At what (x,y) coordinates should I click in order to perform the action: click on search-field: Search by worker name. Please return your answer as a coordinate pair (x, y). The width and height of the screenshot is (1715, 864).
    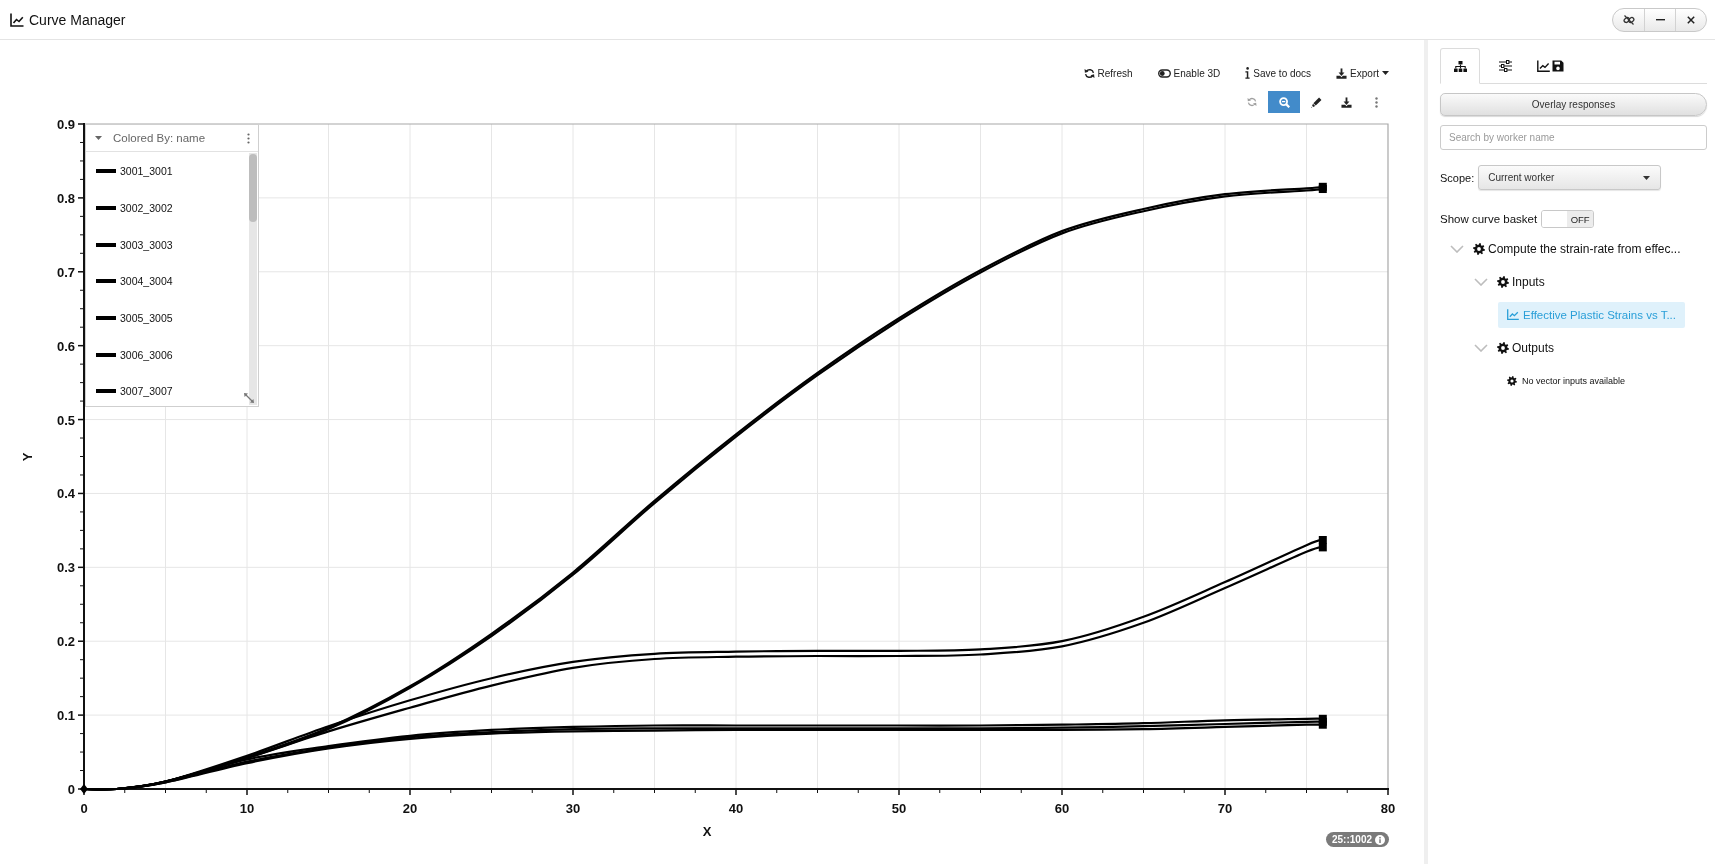
    Looking at the image, I should click on (1573, 137).